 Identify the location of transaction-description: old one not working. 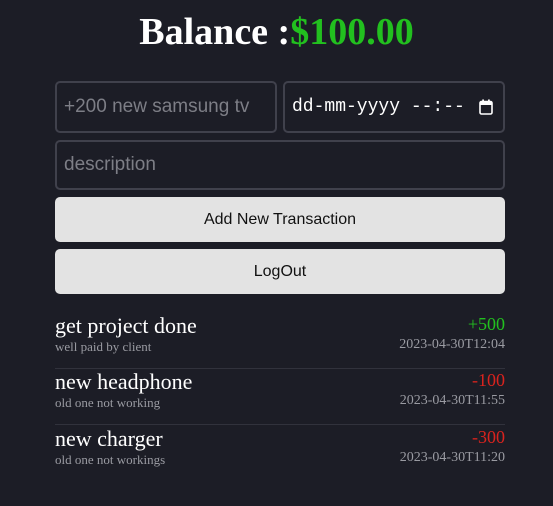
(108, 402).